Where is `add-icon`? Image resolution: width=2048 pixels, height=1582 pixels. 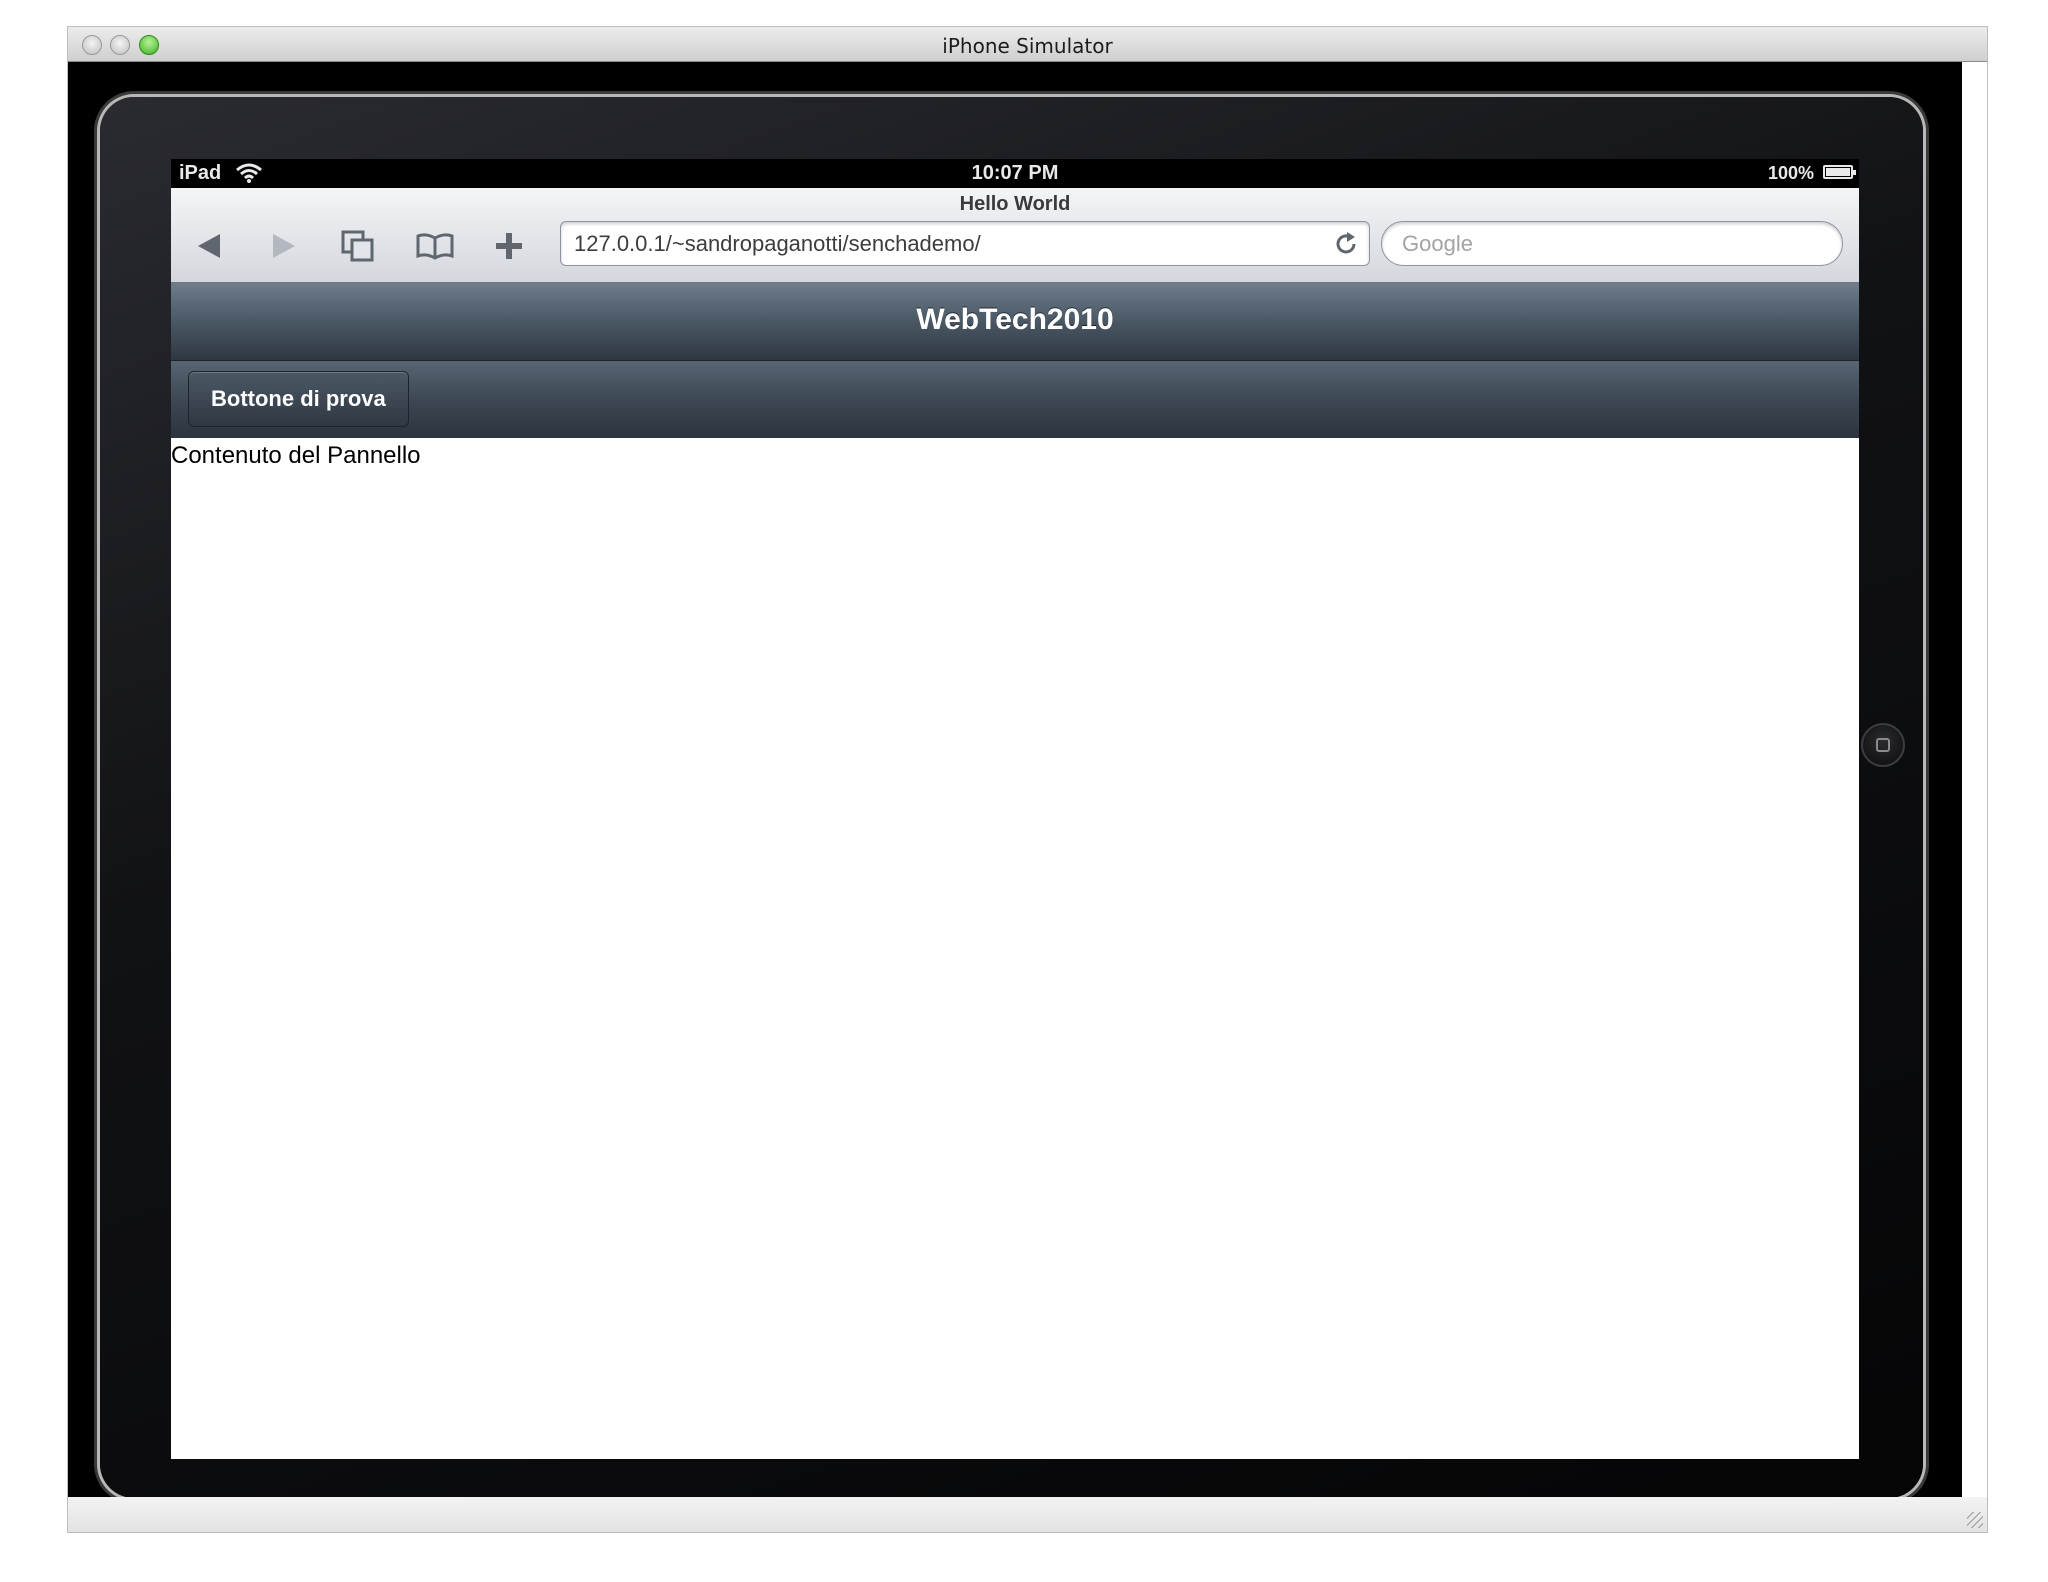 add-icon is located at coordinates (509, 246).